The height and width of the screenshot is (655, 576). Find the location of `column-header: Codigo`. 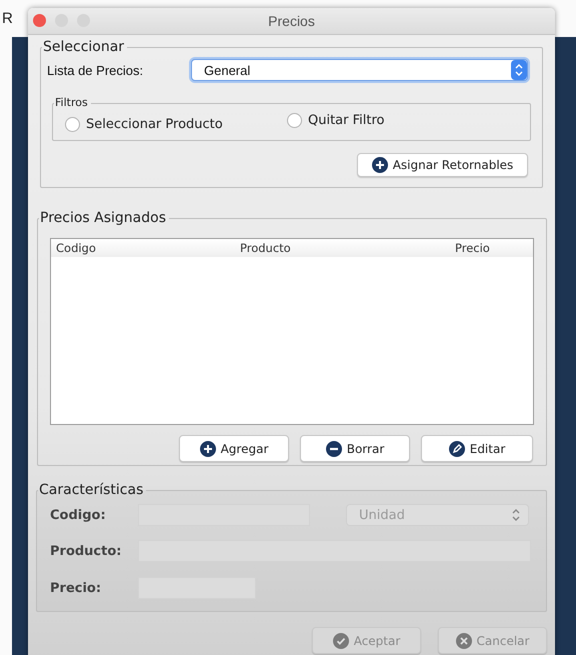

column-header: Codigo is located at coordinates (143, 248).